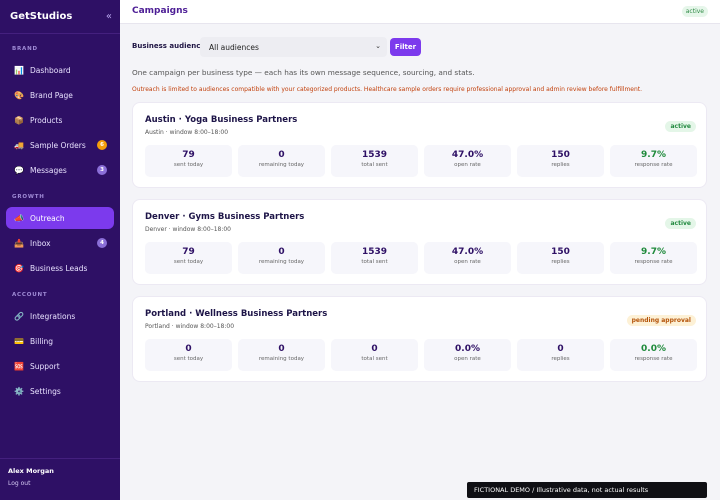 The height and width of the screenshot is (500, 720). I want to click on messages-count-badge: 3, so click(102, 170).